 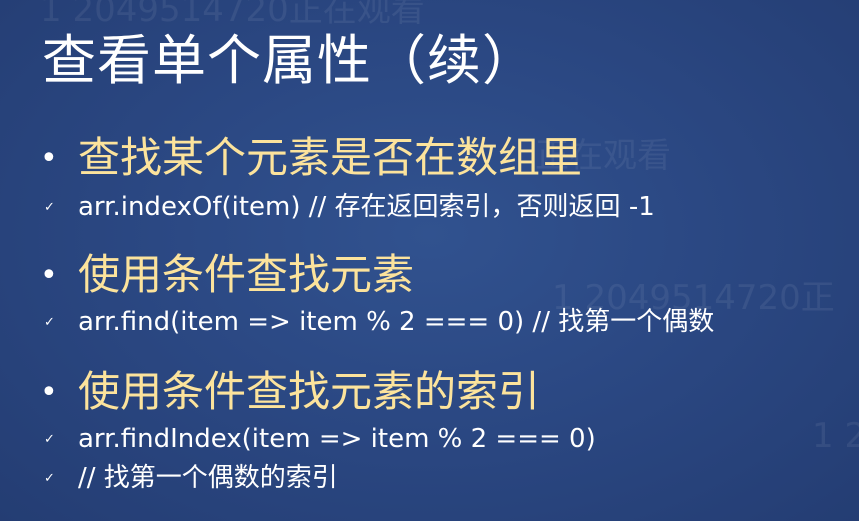 I want to click on code-comment: // 找第一个偶数的索引, so click(x=208, y=478).